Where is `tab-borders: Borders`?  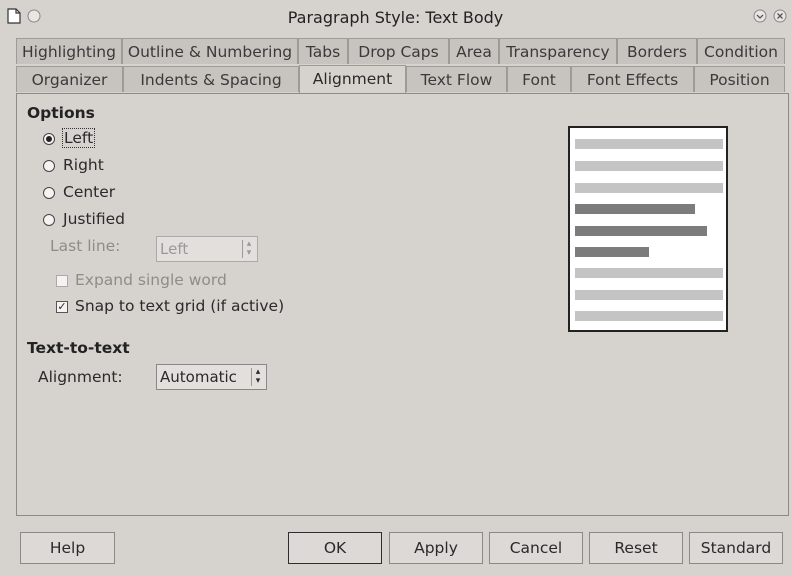
tab-borders: Borders is located at coordinates (657, 51).